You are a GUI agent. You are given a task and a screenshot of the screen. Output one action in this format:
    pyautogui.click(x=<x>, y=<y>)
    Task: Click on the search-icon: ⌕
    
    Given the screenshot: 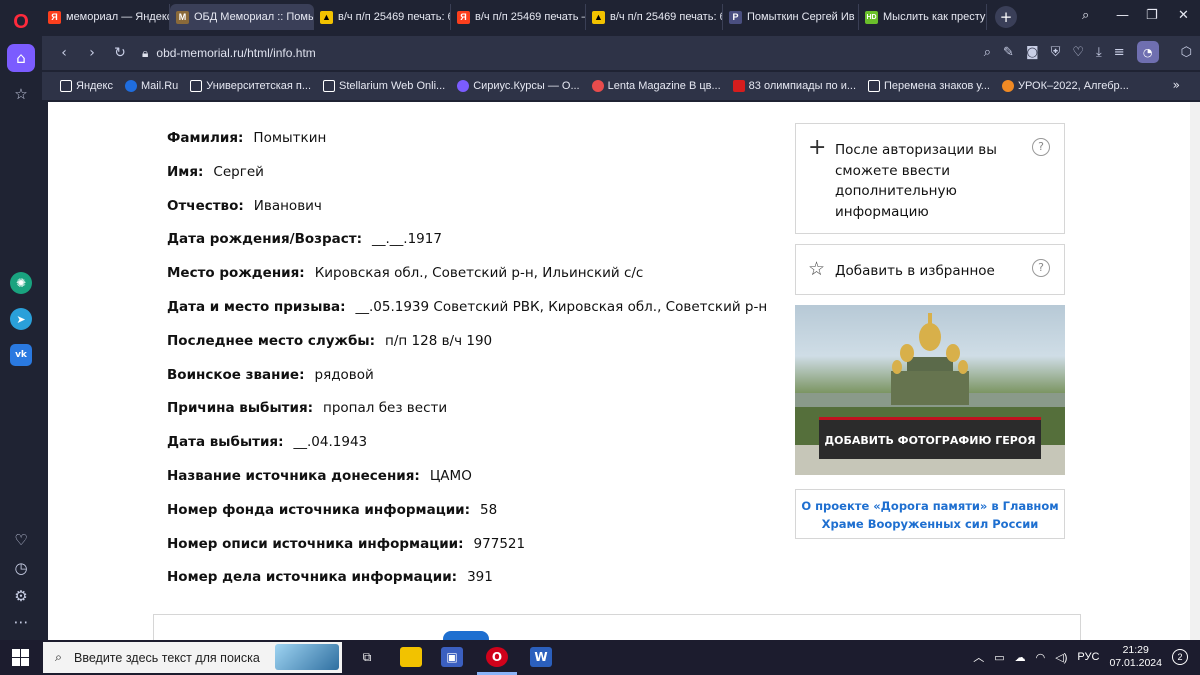 What is the action you would take?
    pyautogui.click(x=987, y=52)
    